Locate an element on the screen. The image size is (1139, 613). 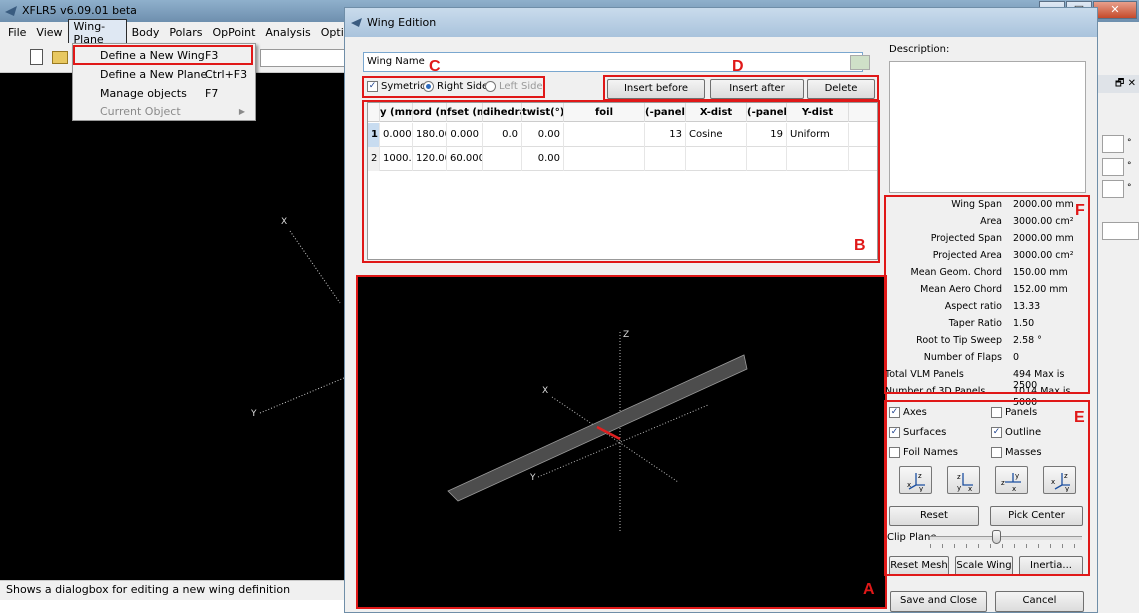
annotation-label-a: A is located at coordinates (869, 589).